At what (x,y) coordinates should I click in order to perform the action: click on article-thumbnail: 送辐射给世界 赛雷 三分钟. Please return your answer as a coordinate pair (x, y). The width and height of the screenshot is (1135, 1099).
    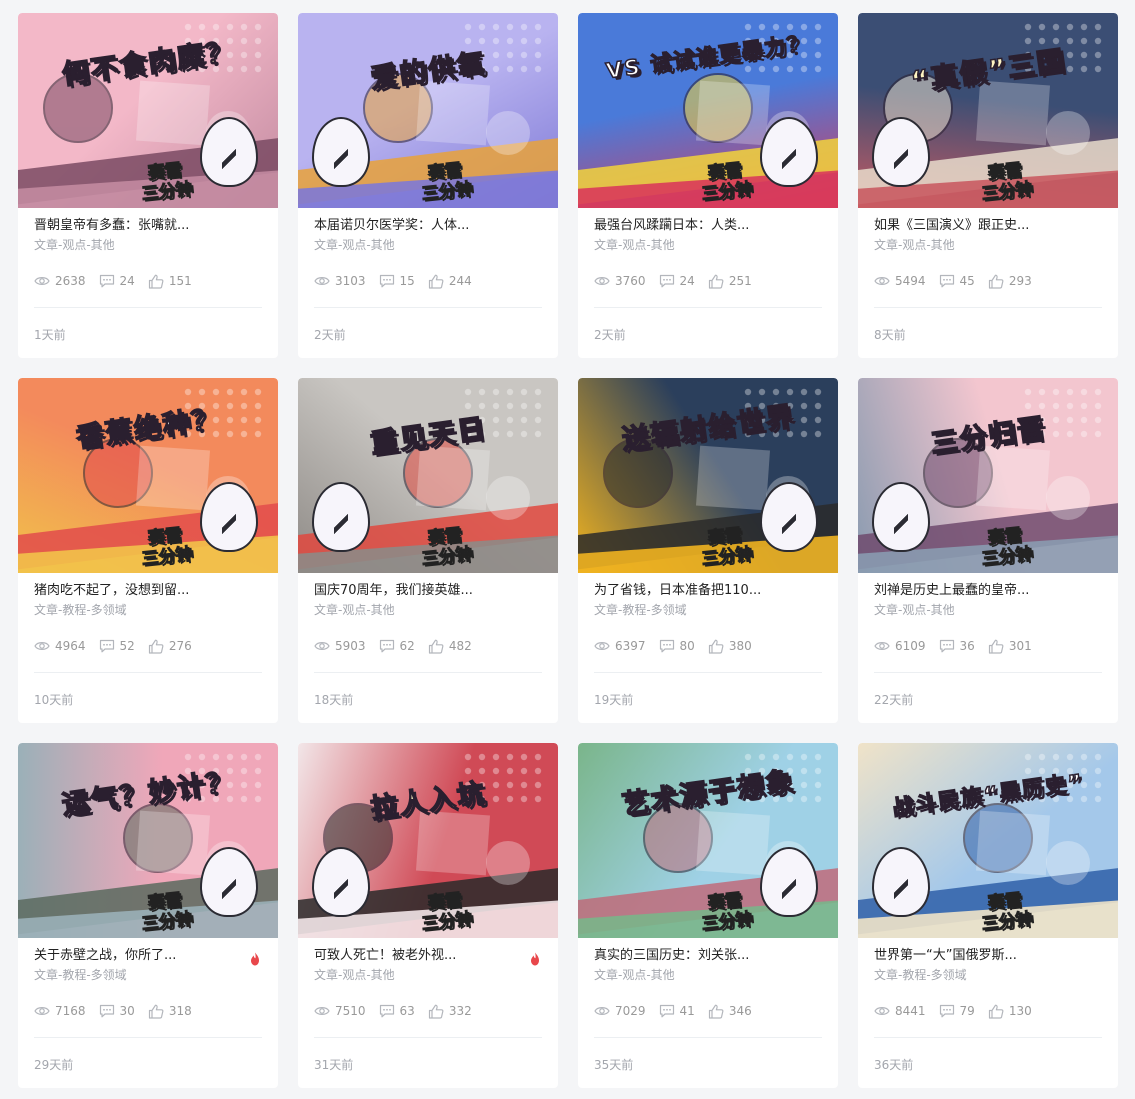
    Looking at the image, I should click on (708, 475).